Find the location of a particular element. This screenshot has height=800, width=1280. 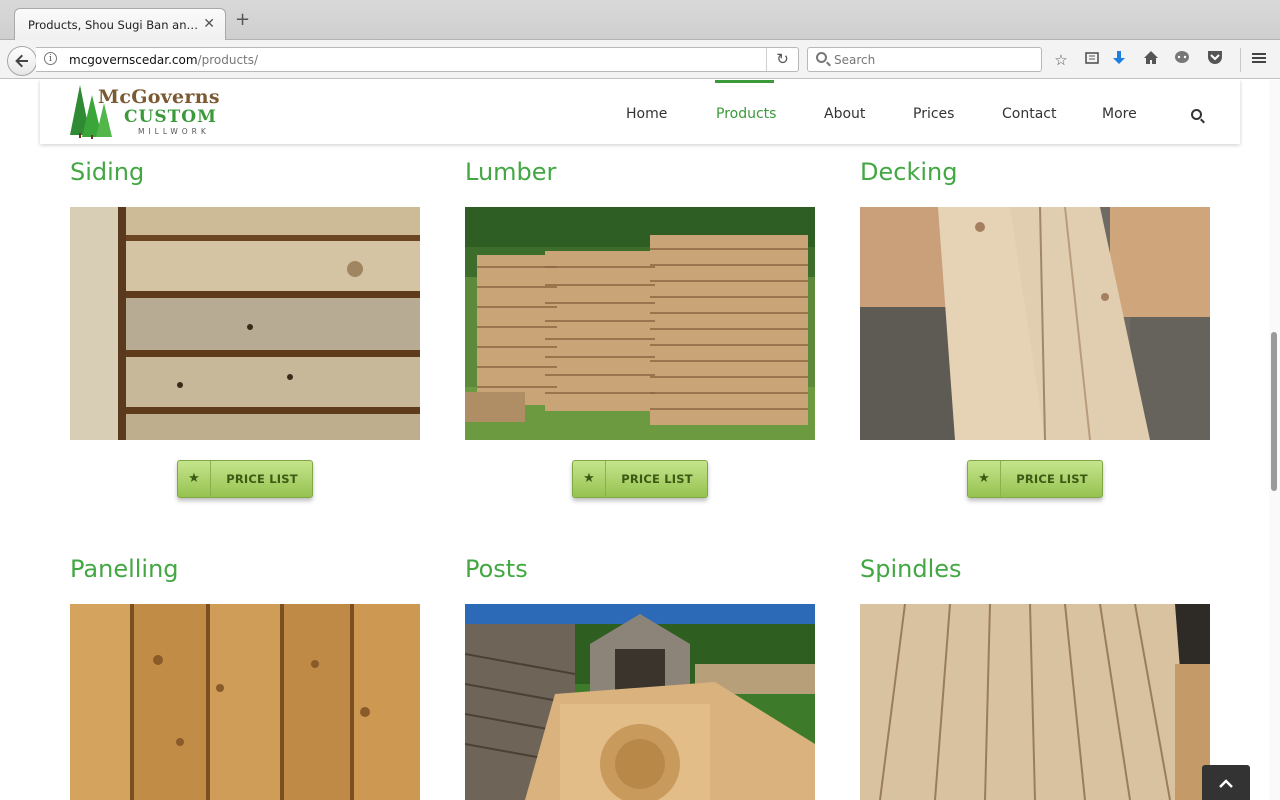

url-text: mcgovernscedar.com/products/ is located at coordinates (163, 60).